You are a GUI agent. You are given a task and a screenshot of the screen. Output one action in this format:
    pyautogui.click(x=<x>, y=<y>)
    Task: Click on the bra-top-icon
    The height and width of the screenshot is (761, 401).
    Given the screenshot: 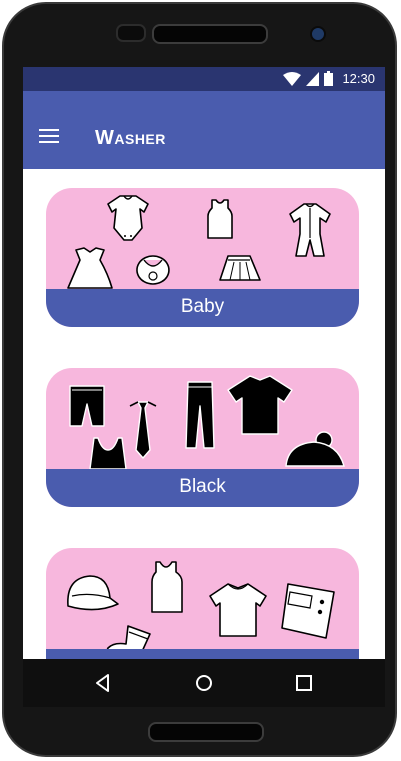 What is the action you would take?
    pyautogui.click(x=108, y=453)
    